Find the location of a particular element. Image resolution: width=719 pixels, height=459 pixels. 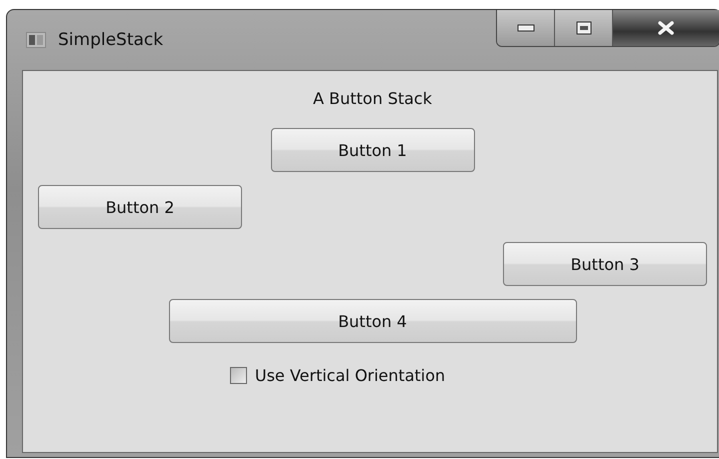

close-button is located at coordinates (666, 28).